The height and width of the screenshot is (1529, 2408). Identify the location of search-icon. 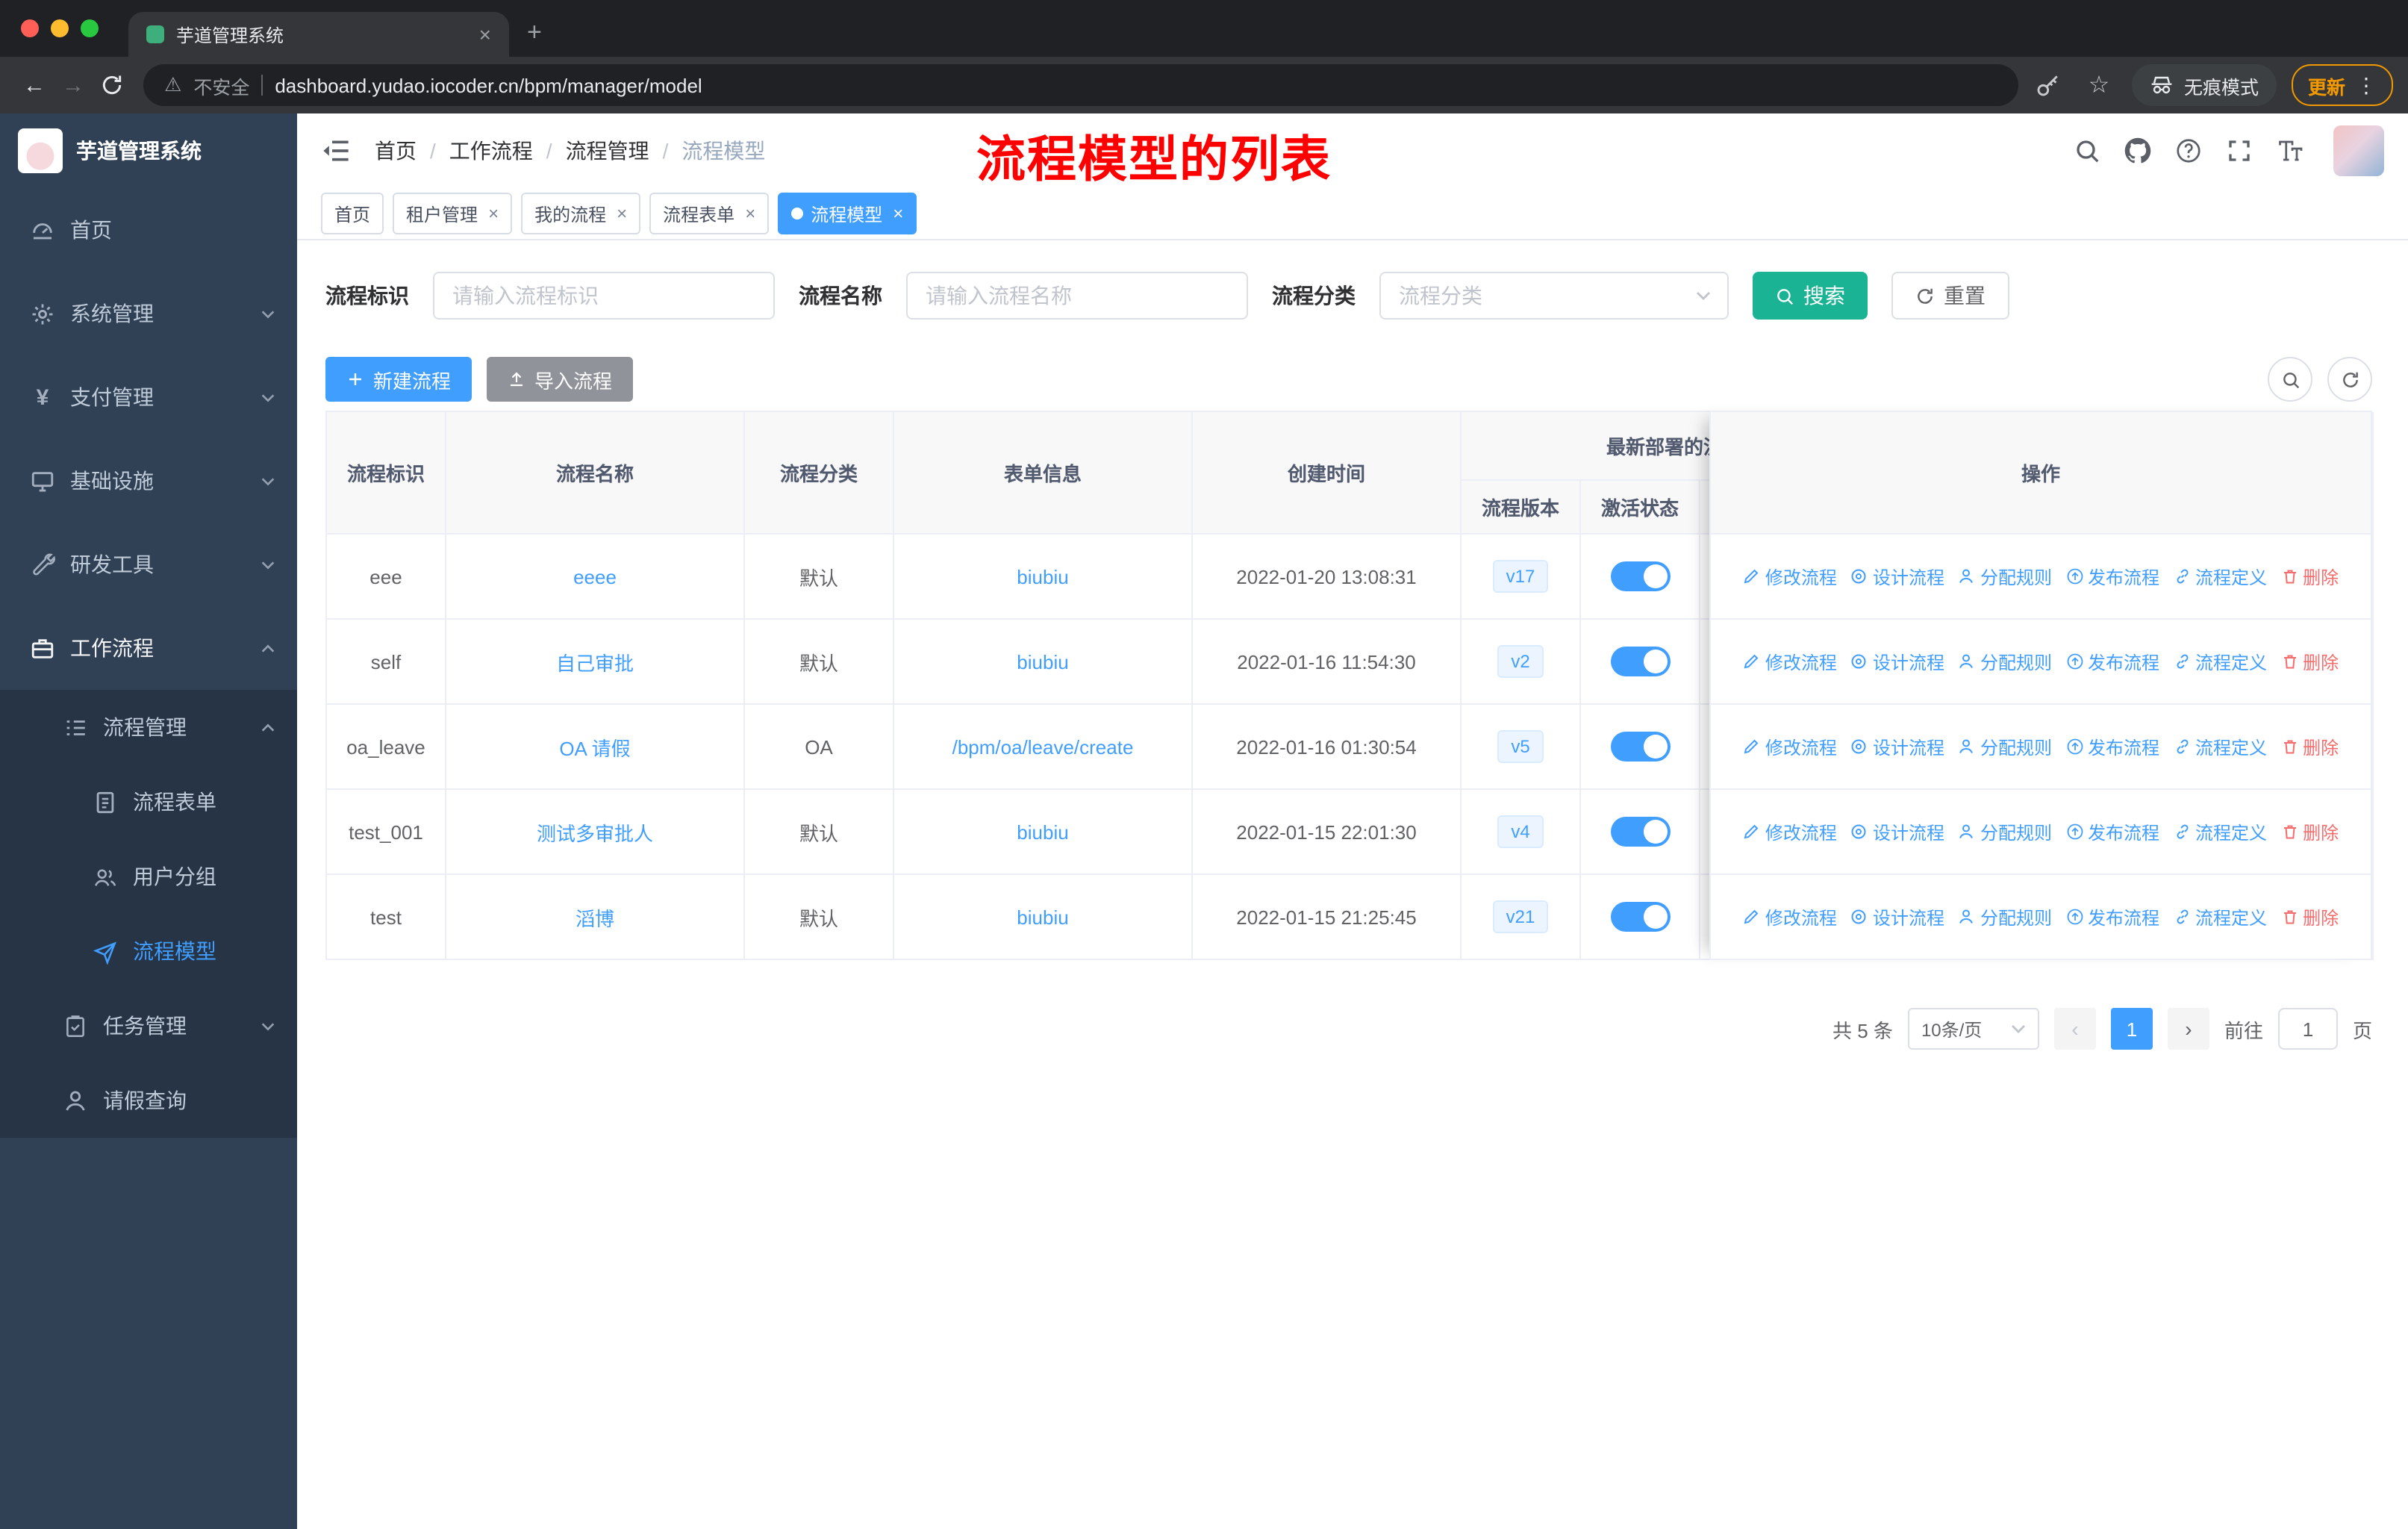
(2087, 150).